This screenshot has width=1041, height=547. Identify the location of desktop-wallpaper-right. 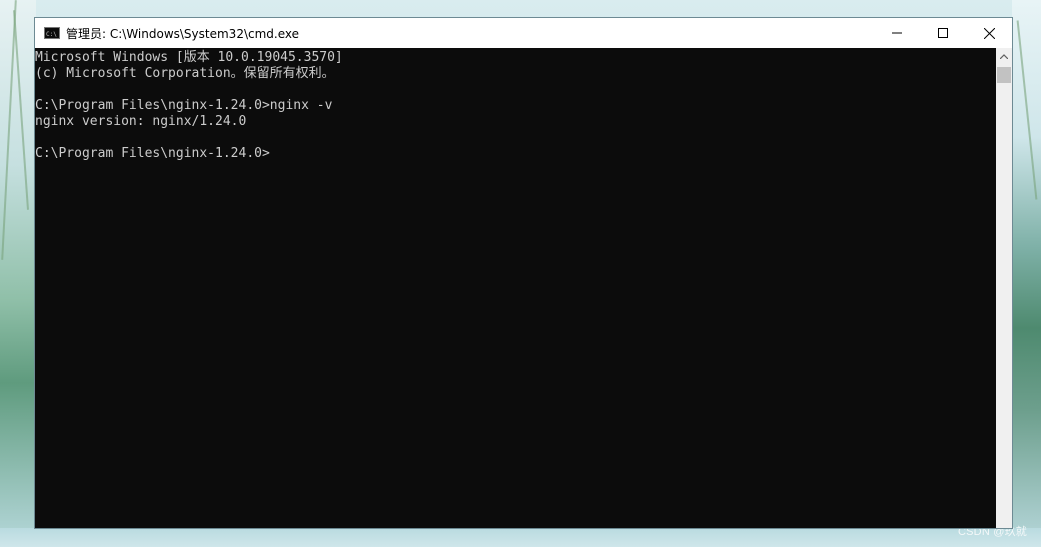
(1026, 273).